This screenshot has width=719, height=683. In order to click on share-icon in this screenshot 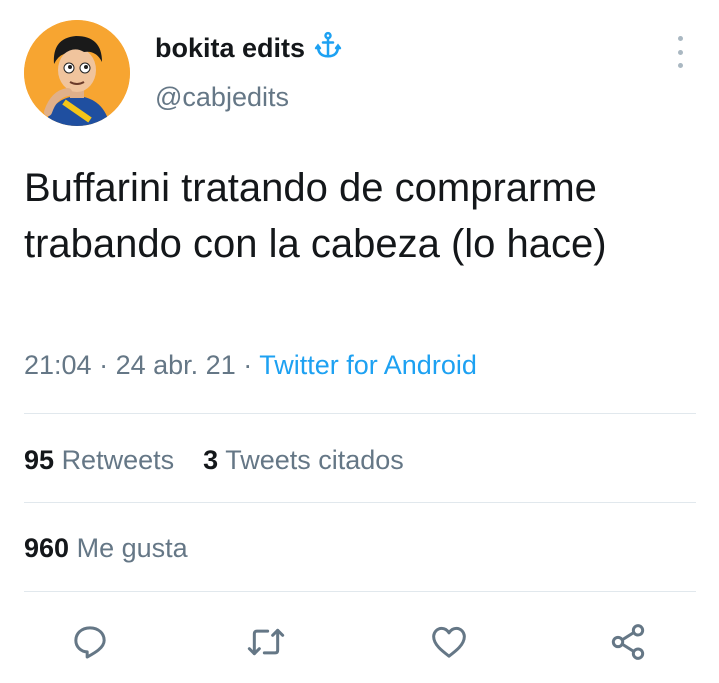, I will do `click(628, 642)`.